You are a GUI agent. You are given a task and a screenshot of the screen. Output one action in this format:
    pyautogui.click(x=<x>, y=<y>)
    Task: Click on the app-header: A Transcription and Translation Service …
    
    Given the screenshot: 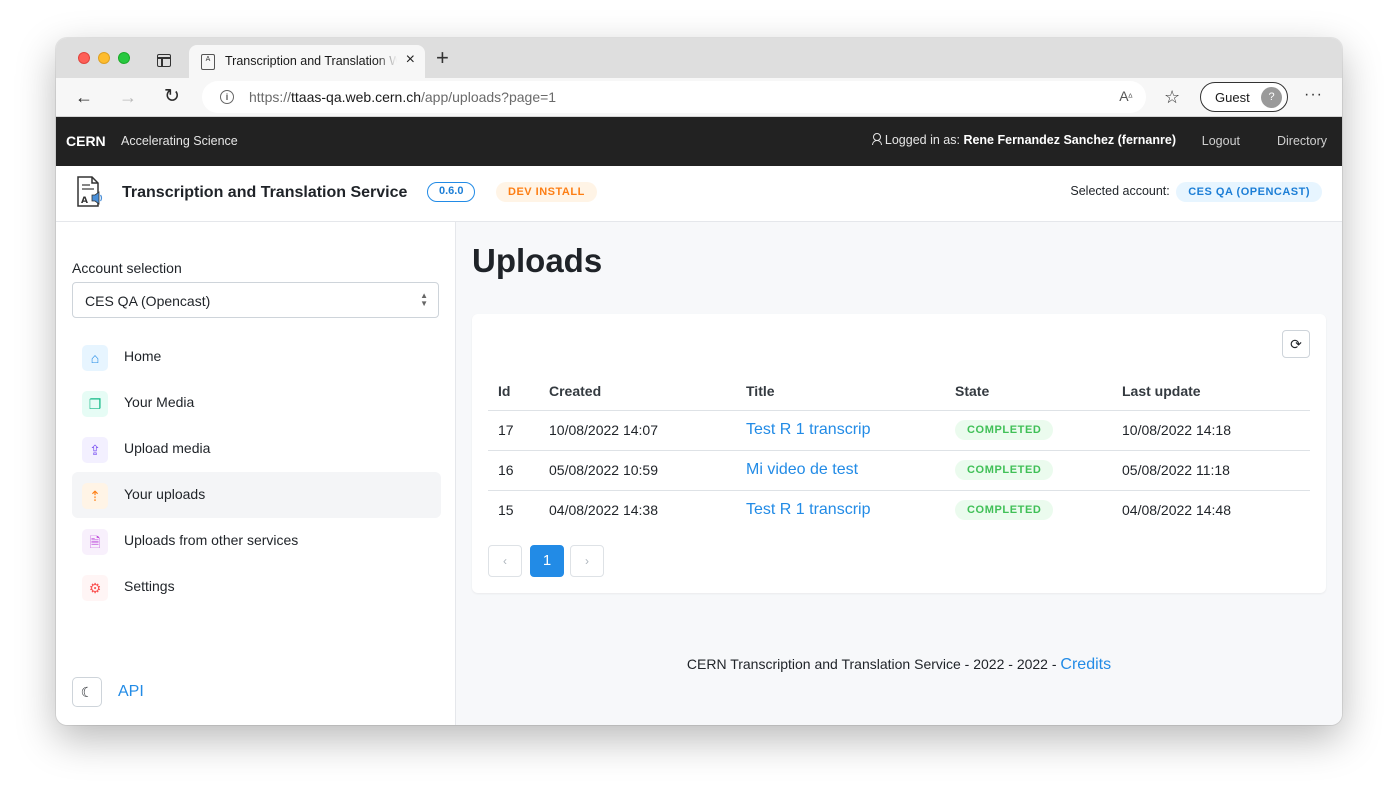 What is the action you would take?
    pyautogui.click(x=699, y=194)
    